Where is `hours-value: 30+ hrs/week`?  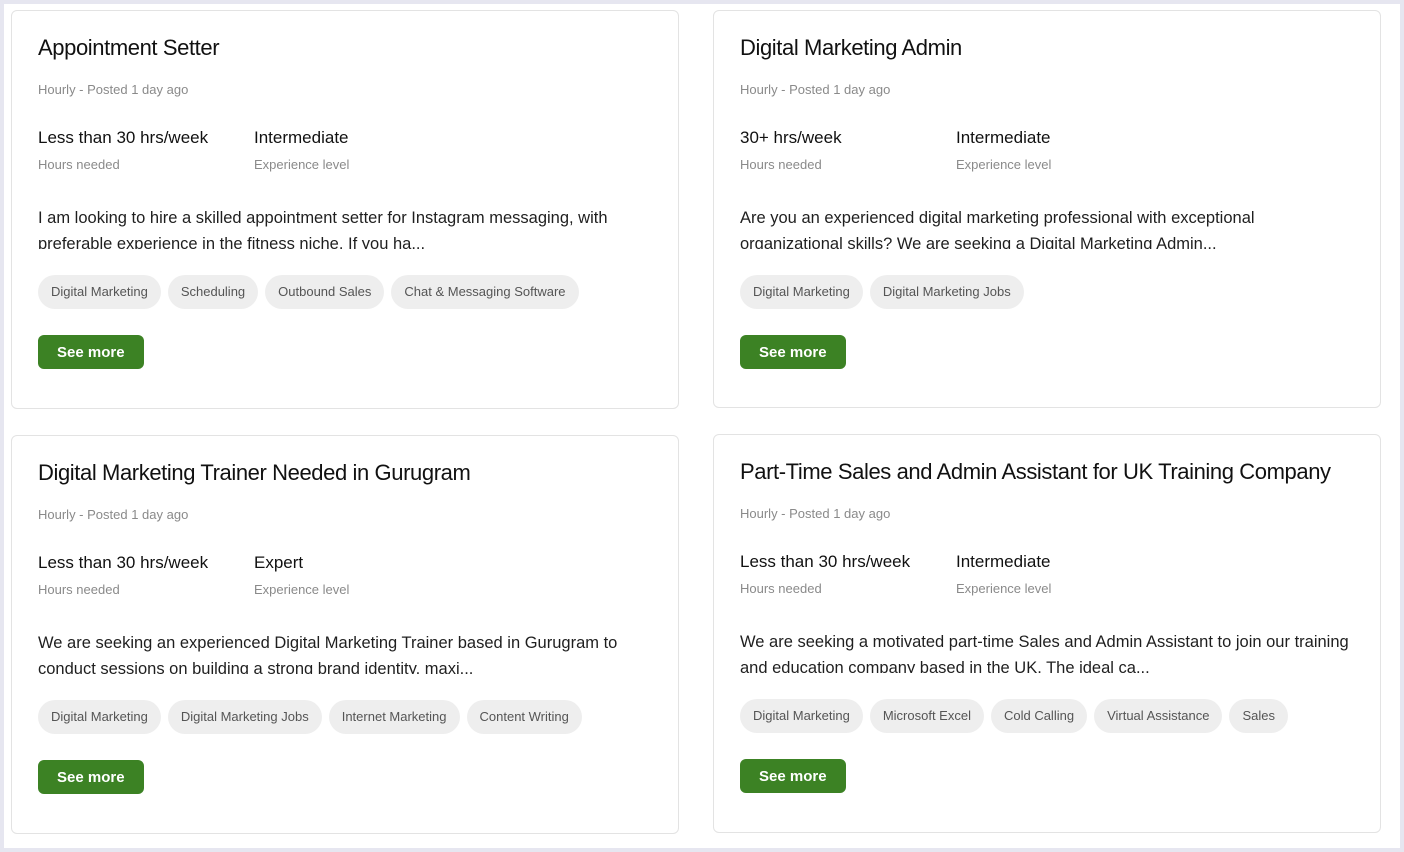 hours-value: 30+ hrs/week is located at coordinates (791, 137).